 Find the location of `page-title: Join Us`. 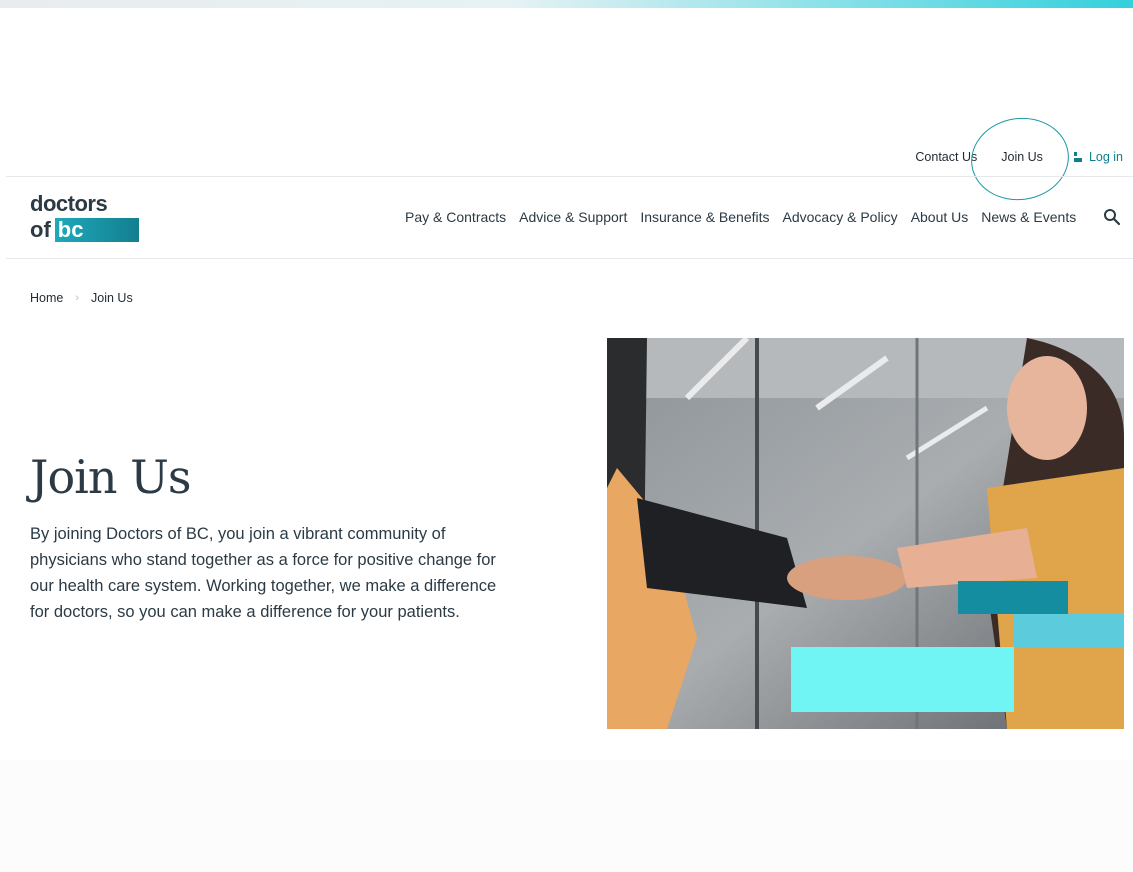

page-title: Join Us is located at coordinates (110, 477).